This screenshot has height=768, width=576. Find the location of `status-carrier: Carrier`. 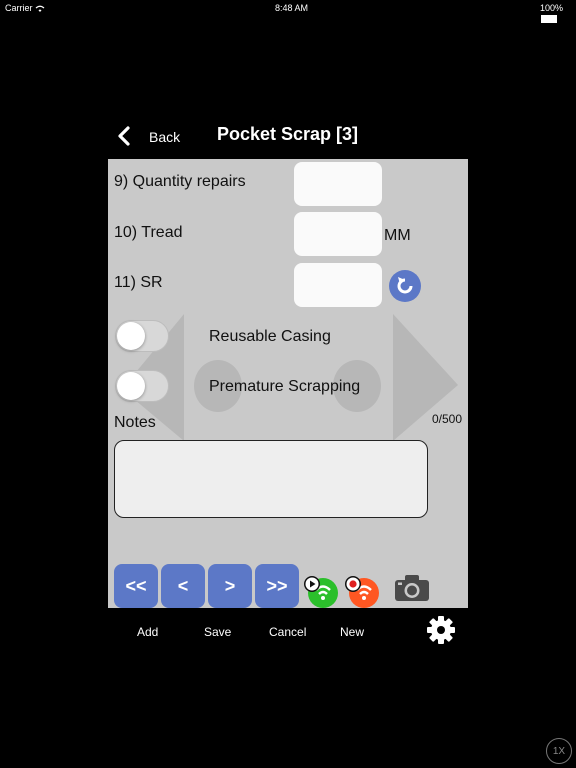

status-carrier: Carrier is located at coordinates (25, 8).